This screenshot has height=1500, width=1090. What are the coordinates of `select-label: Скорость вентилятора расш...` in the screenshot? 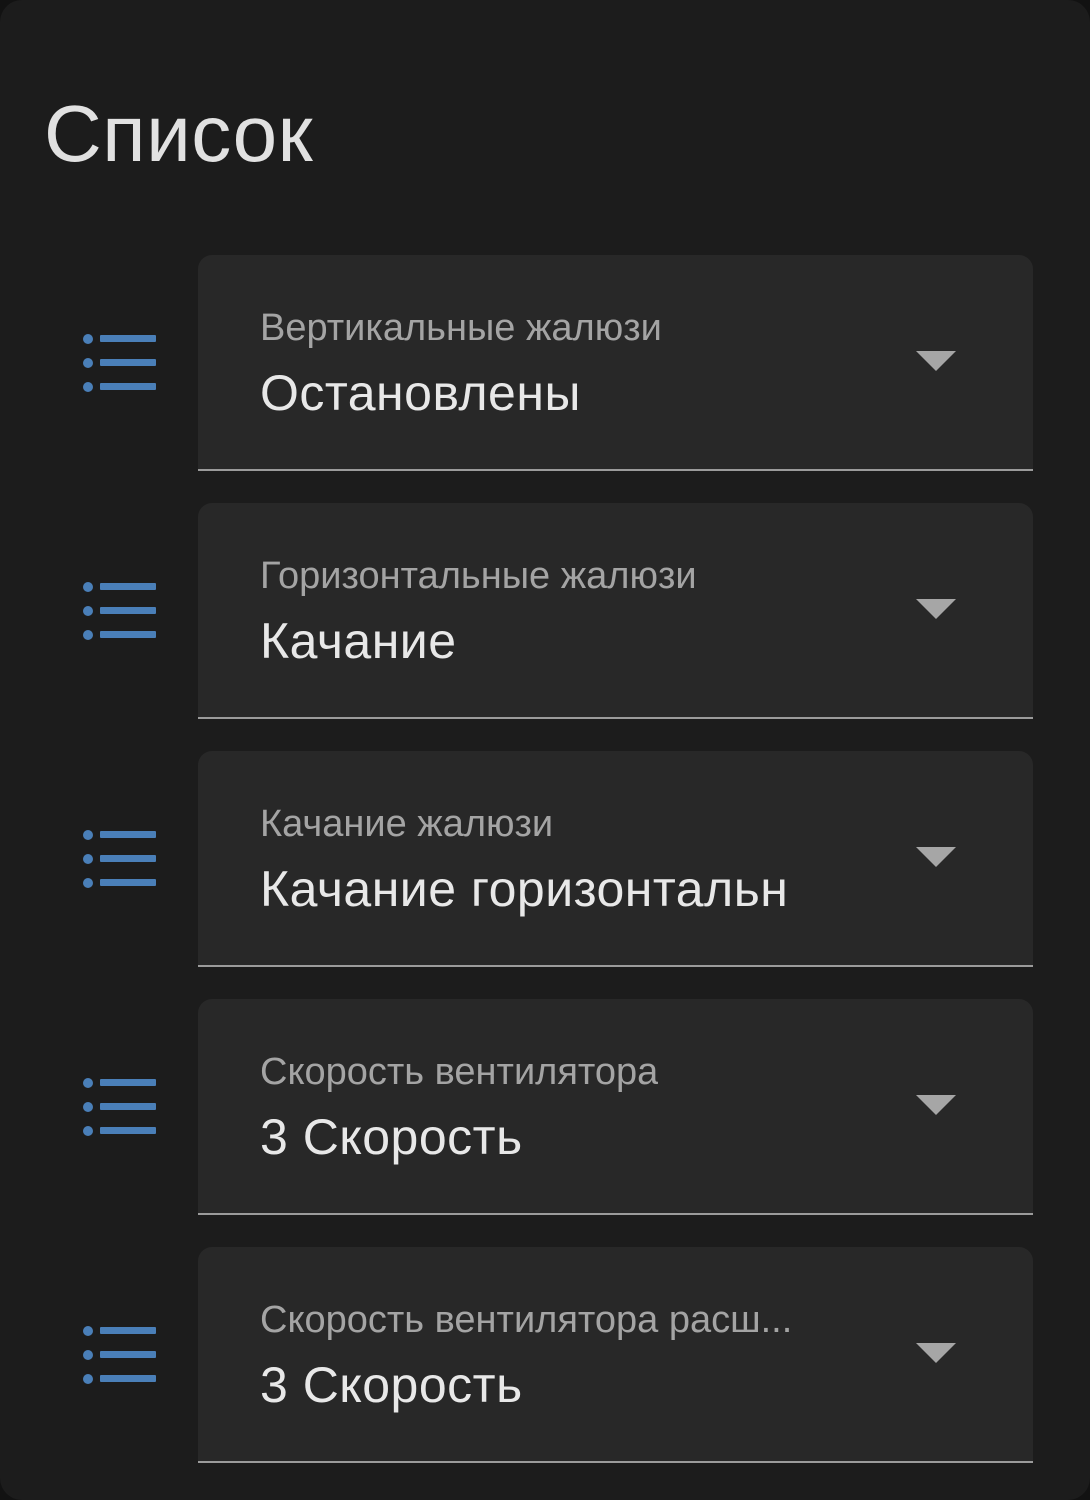 It's located at (526, 1320).